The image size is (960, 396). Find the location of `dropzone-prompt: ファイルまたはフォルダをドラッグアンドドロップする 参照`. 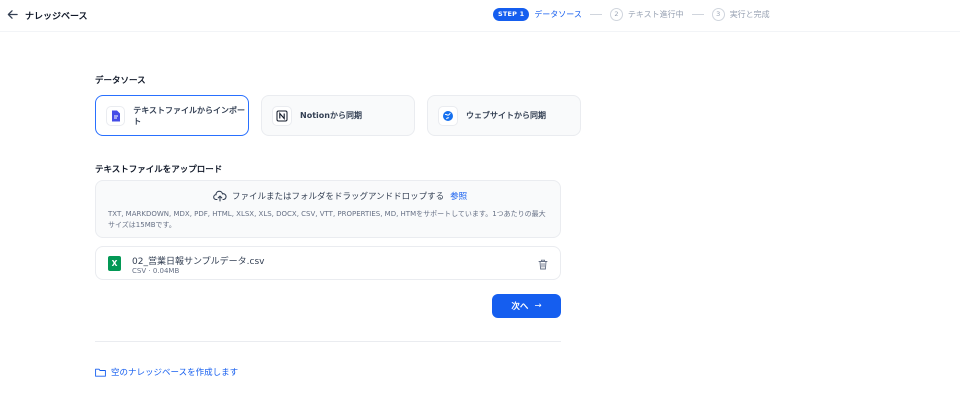

dropzone-prompt: ファイルまたはフォルダをドラッグアンドドロップする 参照 is located at coordinates (340, 196).